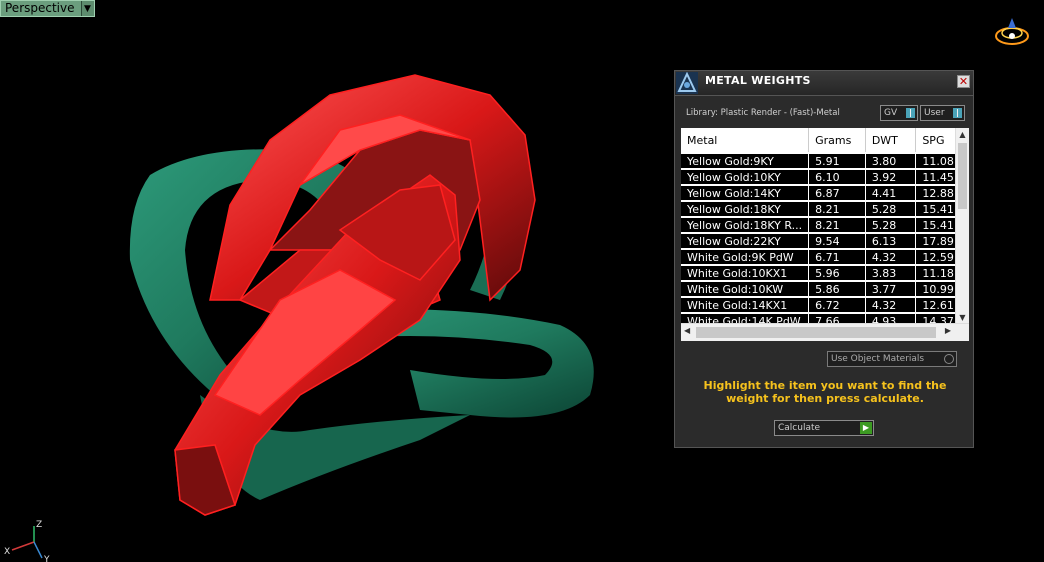 Image resolution: width=1044 pixels, height=562 pixels. I want to click on vertical-scroll-thumb, so click(962, 176).